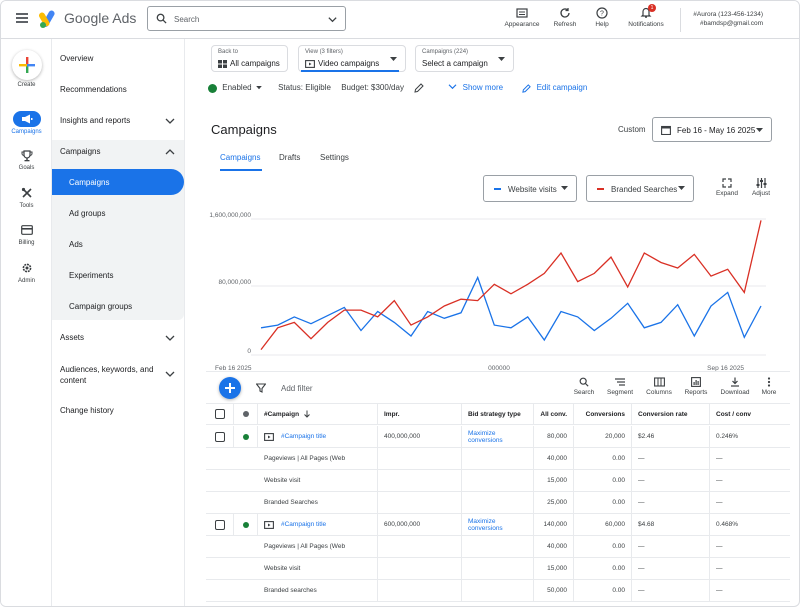 This screenshot has height=607, width=800. I want to click on tab-campaigns: Campaigns, so click(240, 157).